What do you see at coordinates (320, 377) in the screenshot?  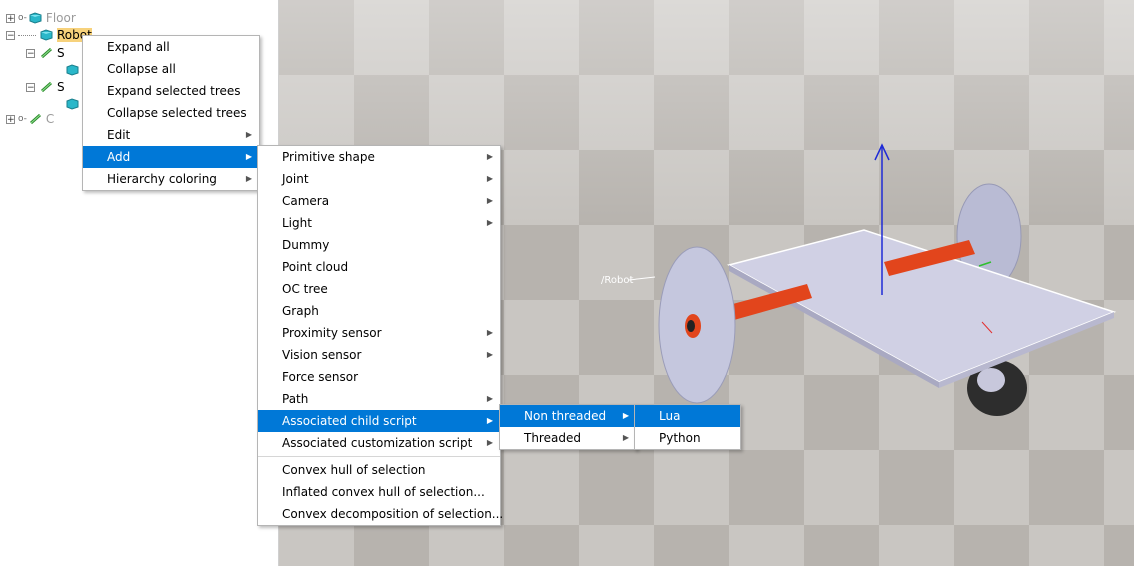 I see `menu-item-label: Force sensor` at bounding box center [320, 377].